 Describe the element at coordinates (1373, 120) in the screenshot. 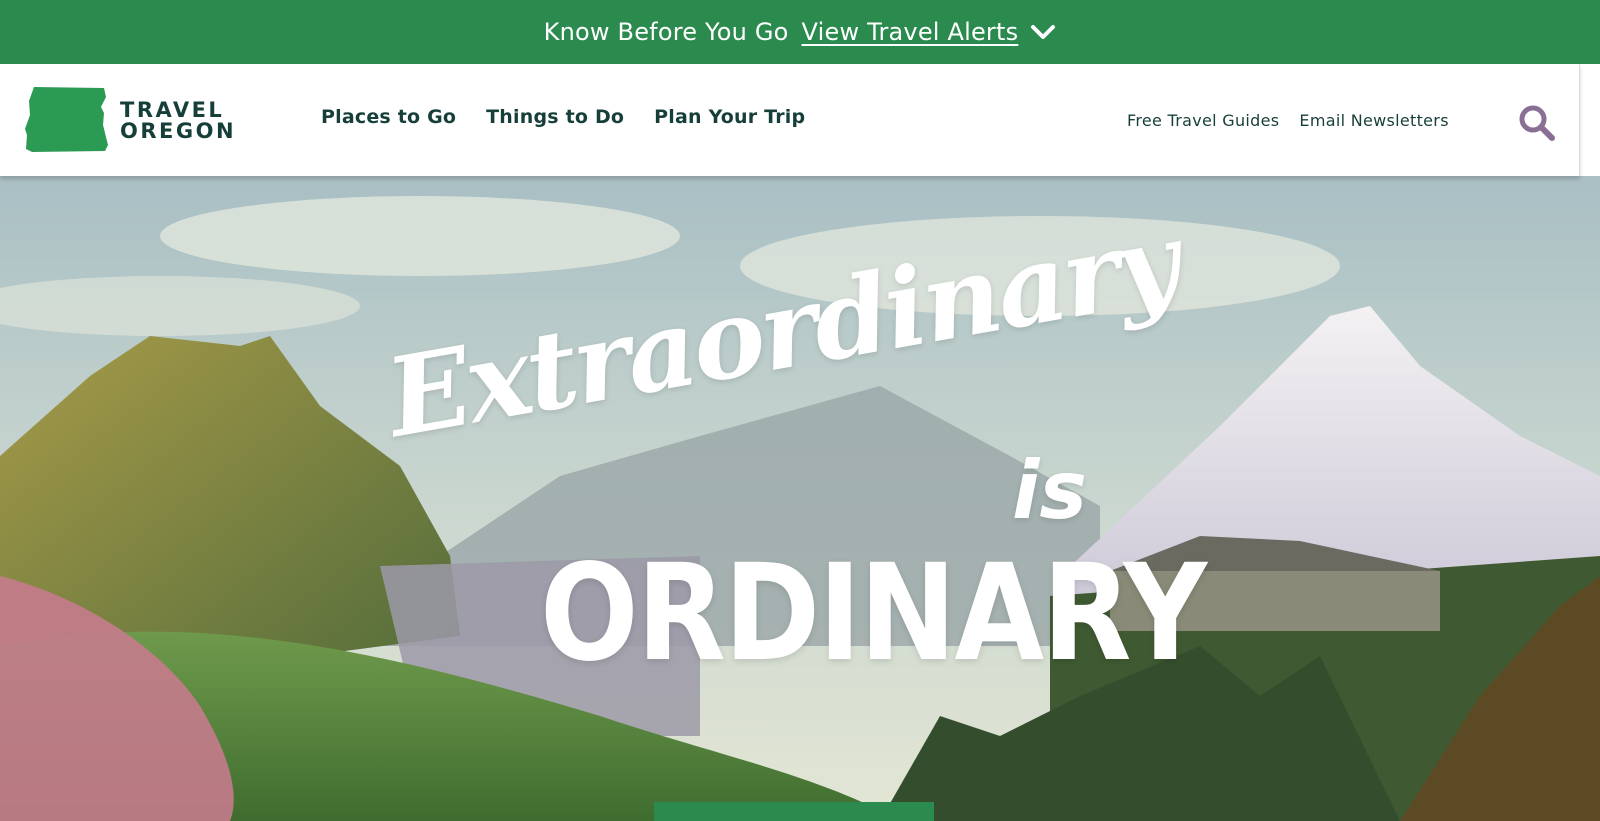

I see `email-newsletters-link: Email Newsletters` at that location.